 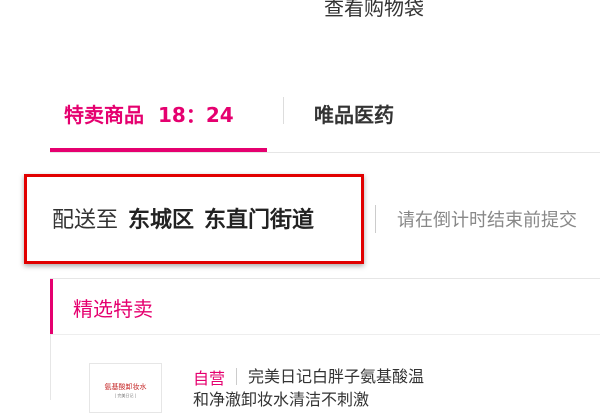 What do you see at coordinates (196, 115) in the screenshot?
I see `countdown-timer: 18：24` at bounding box center [196, 115].